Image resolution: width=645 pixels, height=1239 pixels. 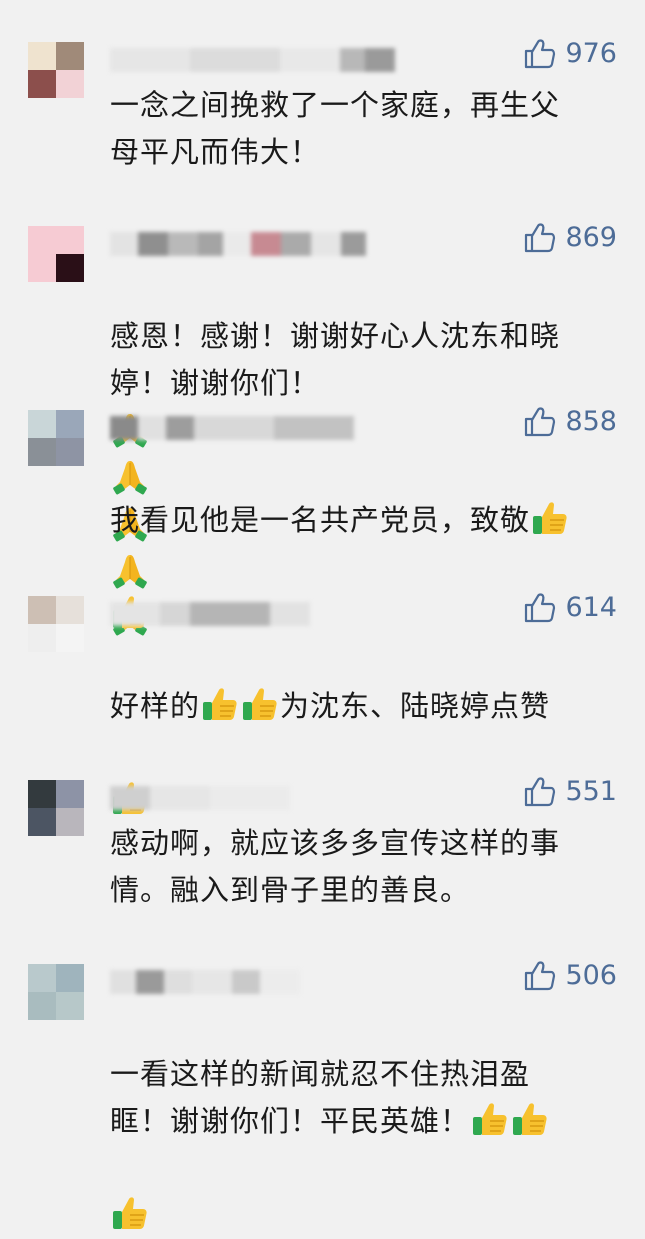 I want to click on comment-text-body: 好样的, so click(x=155, y=706).